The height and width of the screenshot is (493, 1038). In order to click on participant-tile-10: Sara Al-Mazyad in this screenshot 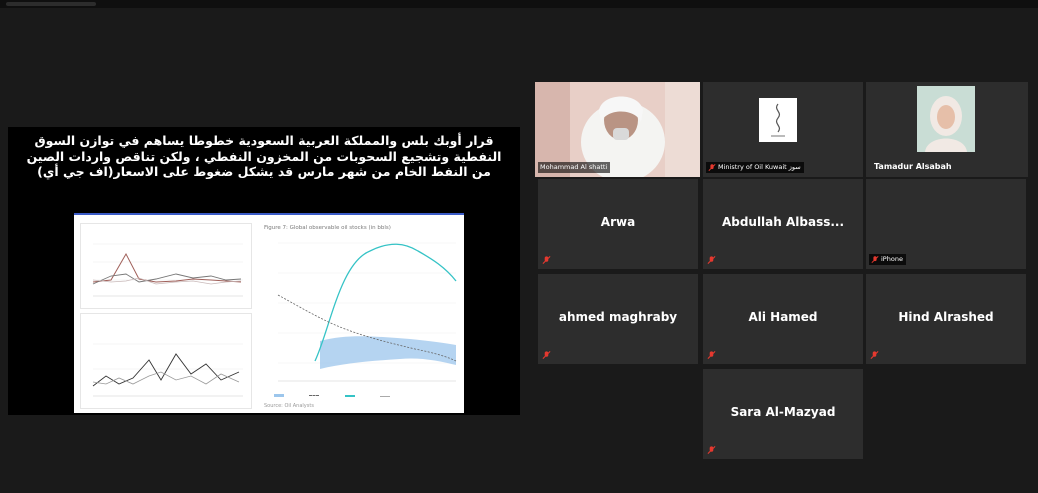, I will do `click(783, 414)`.